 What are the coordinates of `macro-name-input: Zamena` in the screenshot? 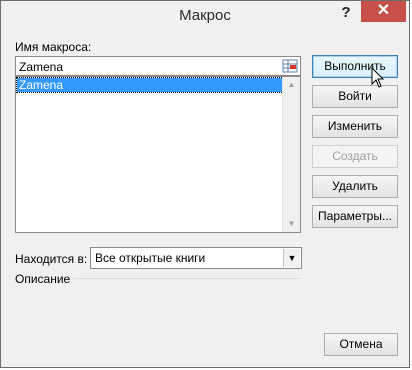 It's located at (158, 66).